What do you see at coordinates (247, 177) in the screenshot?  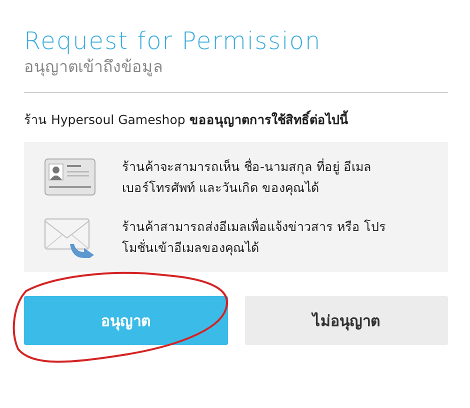 I see `permission-text: ร้านค้าจะสามารถเห็น ชื่อ-นามสกุล ที่อยู่ อีเมล เบอร์โทรศัพท์ และวันเกิด ของคุณได้` at bounding box center [247, 177].